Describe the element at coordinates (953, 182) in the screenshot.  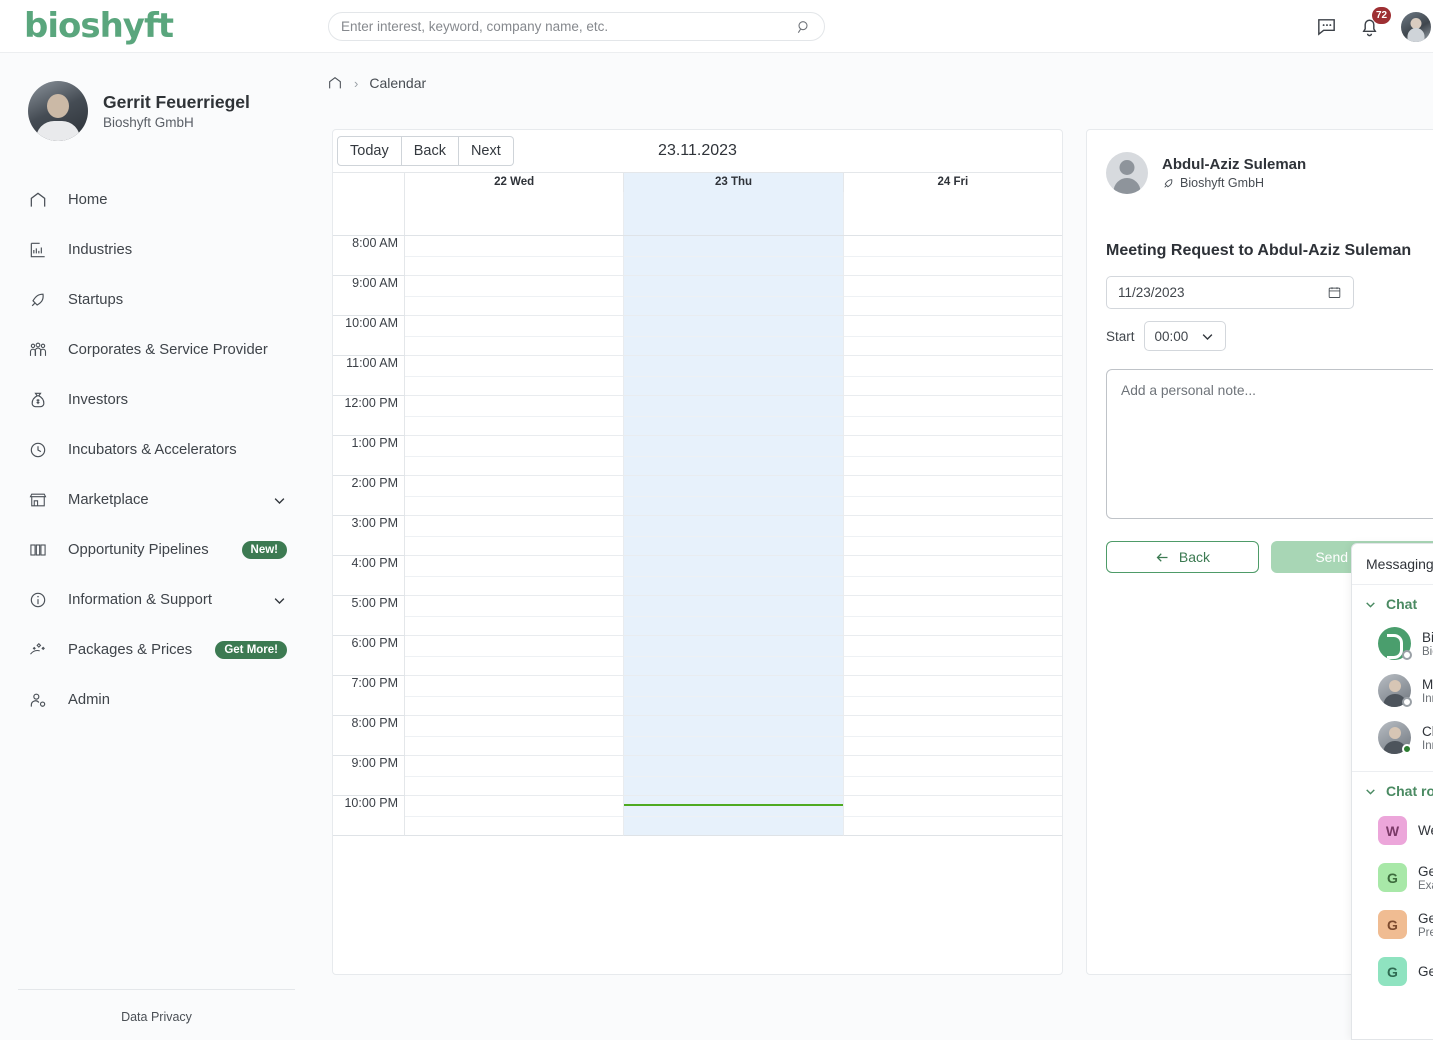
I see `day-header-24: 24 Fri` at that location.